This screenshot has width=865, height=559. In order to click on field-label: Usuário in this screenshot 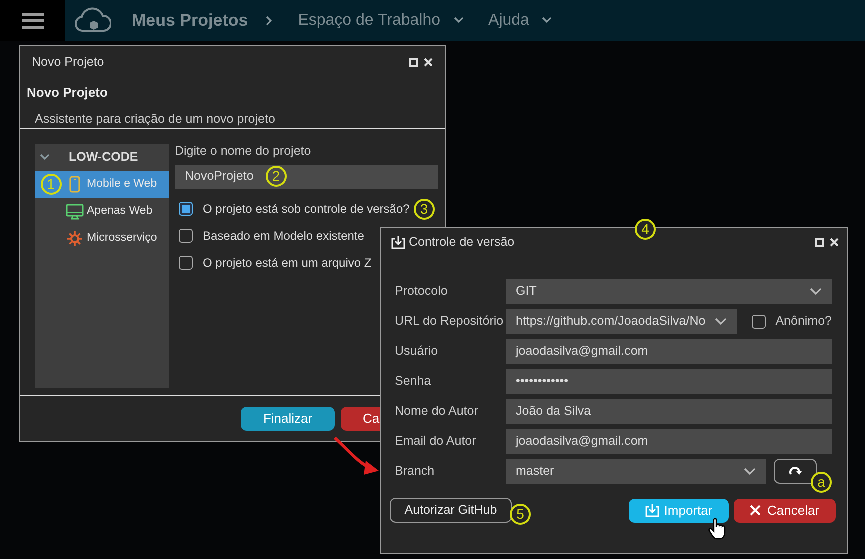, I will do `click(417, 351)`.